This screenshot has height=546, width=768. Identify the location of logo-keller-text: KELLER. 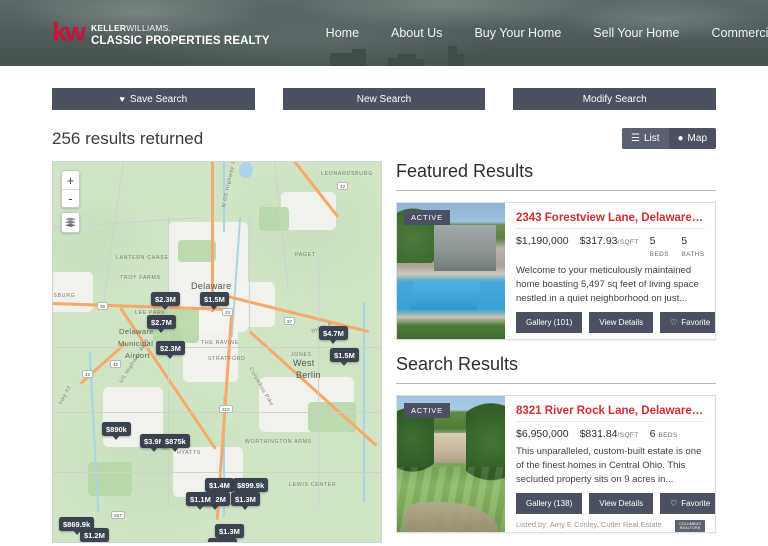
(109, 27).